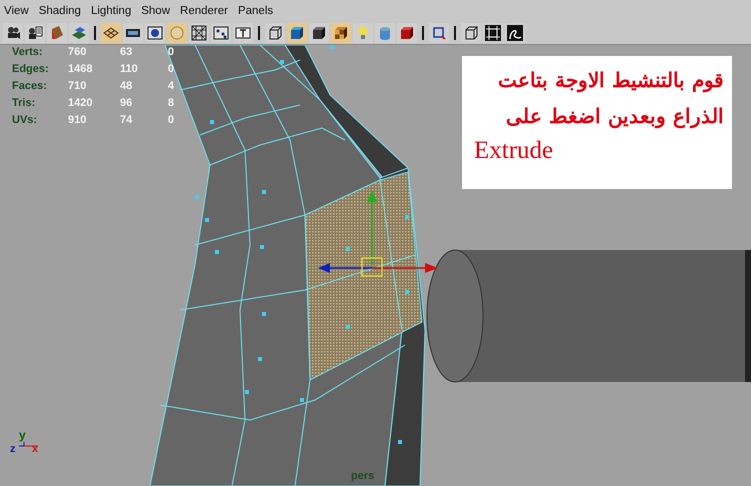  I want to click on stat-label: Verts:, so click(28, 52).